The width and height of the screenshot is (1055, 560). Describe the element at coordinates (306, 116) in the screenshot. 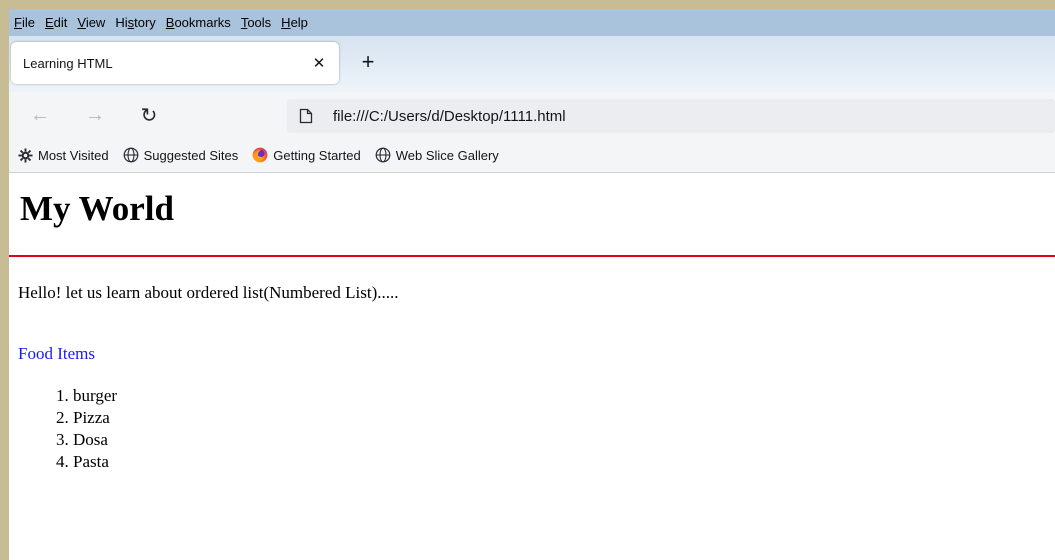

I see `page-icon` at that location.